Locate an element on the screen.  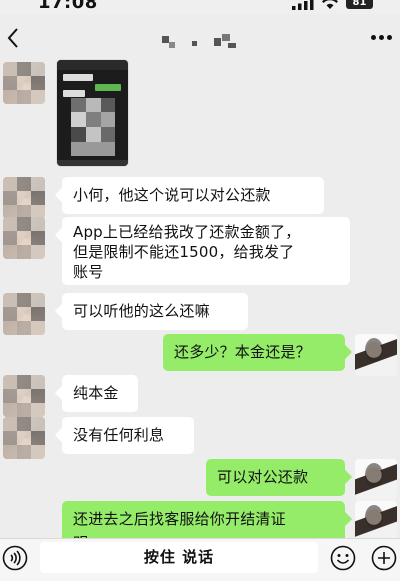
status-time: 17:08 is located at coordinates (68, 6).